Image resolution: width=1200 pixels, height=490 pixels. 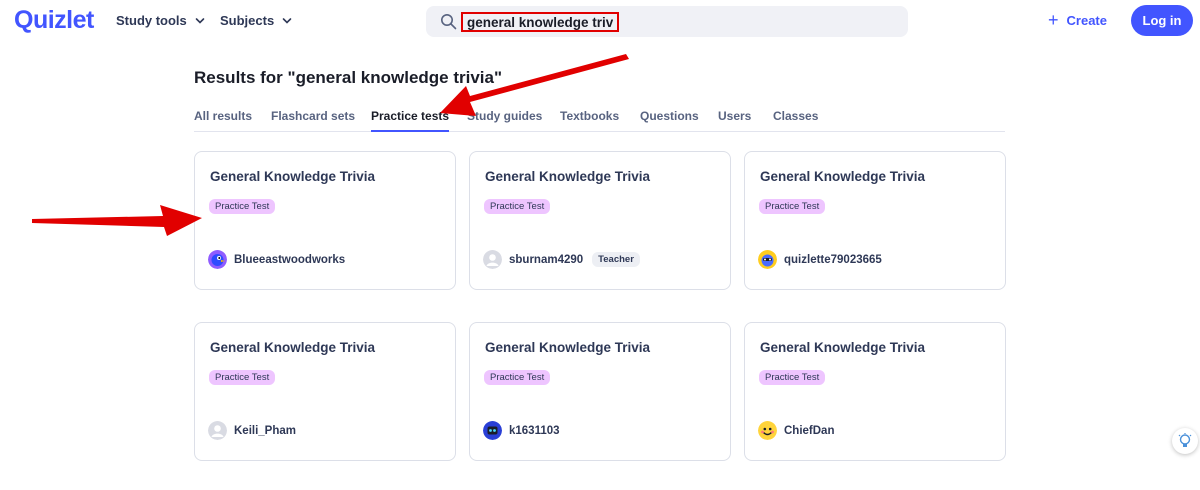 What do you see at coordinates (833, 259) in the screenshot?
I see `author-name: quizlette79023665` at bounding box center [833, 259].